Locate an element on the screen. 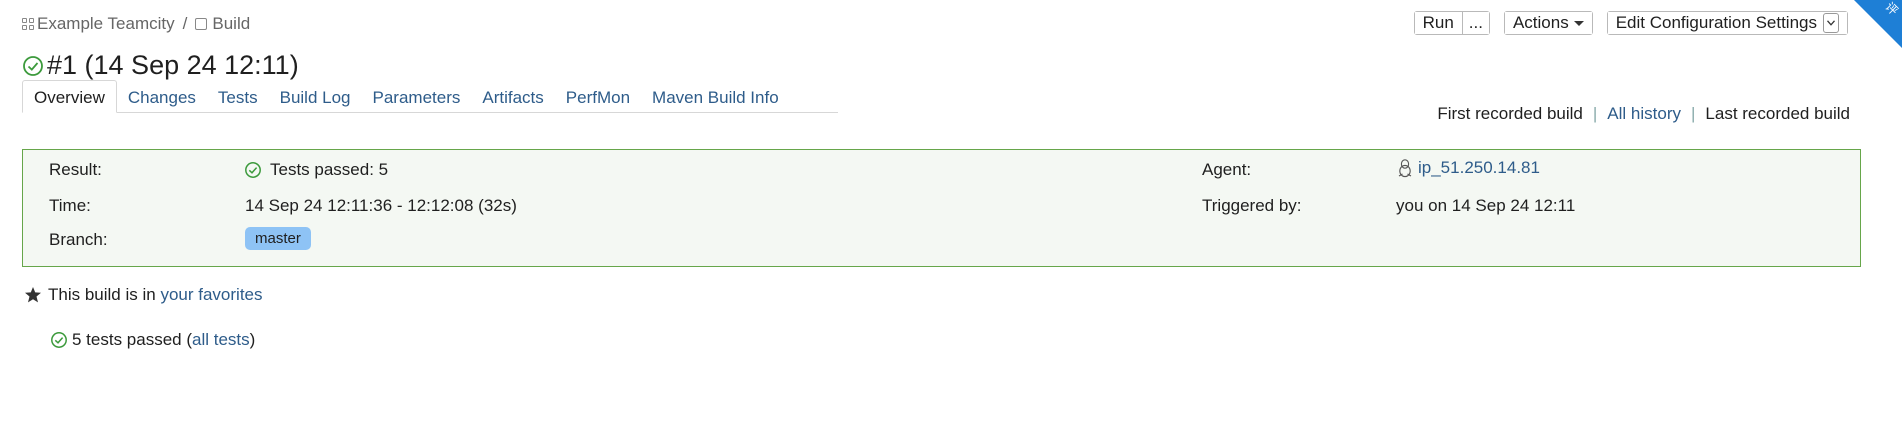  result-label: Result: is located at coordinates (75, 169).